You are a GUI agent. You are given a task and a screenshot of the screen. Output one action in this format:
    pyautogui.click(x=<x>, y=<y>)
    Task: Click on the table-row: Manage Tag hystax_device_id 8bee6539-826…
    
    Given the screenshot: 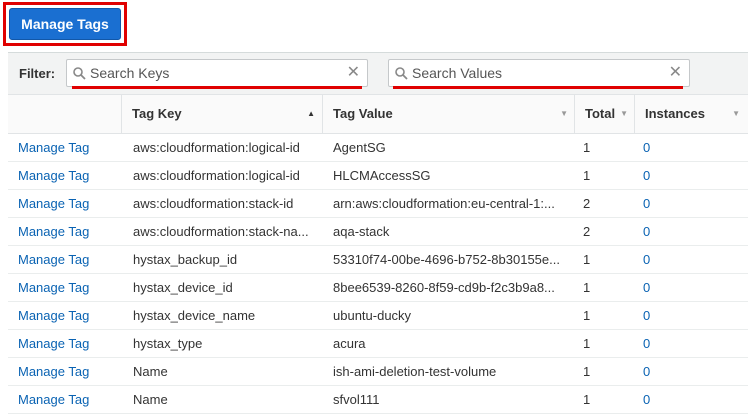 What is the action you would take?
    pyautogui.click(x=378, y=288)
    